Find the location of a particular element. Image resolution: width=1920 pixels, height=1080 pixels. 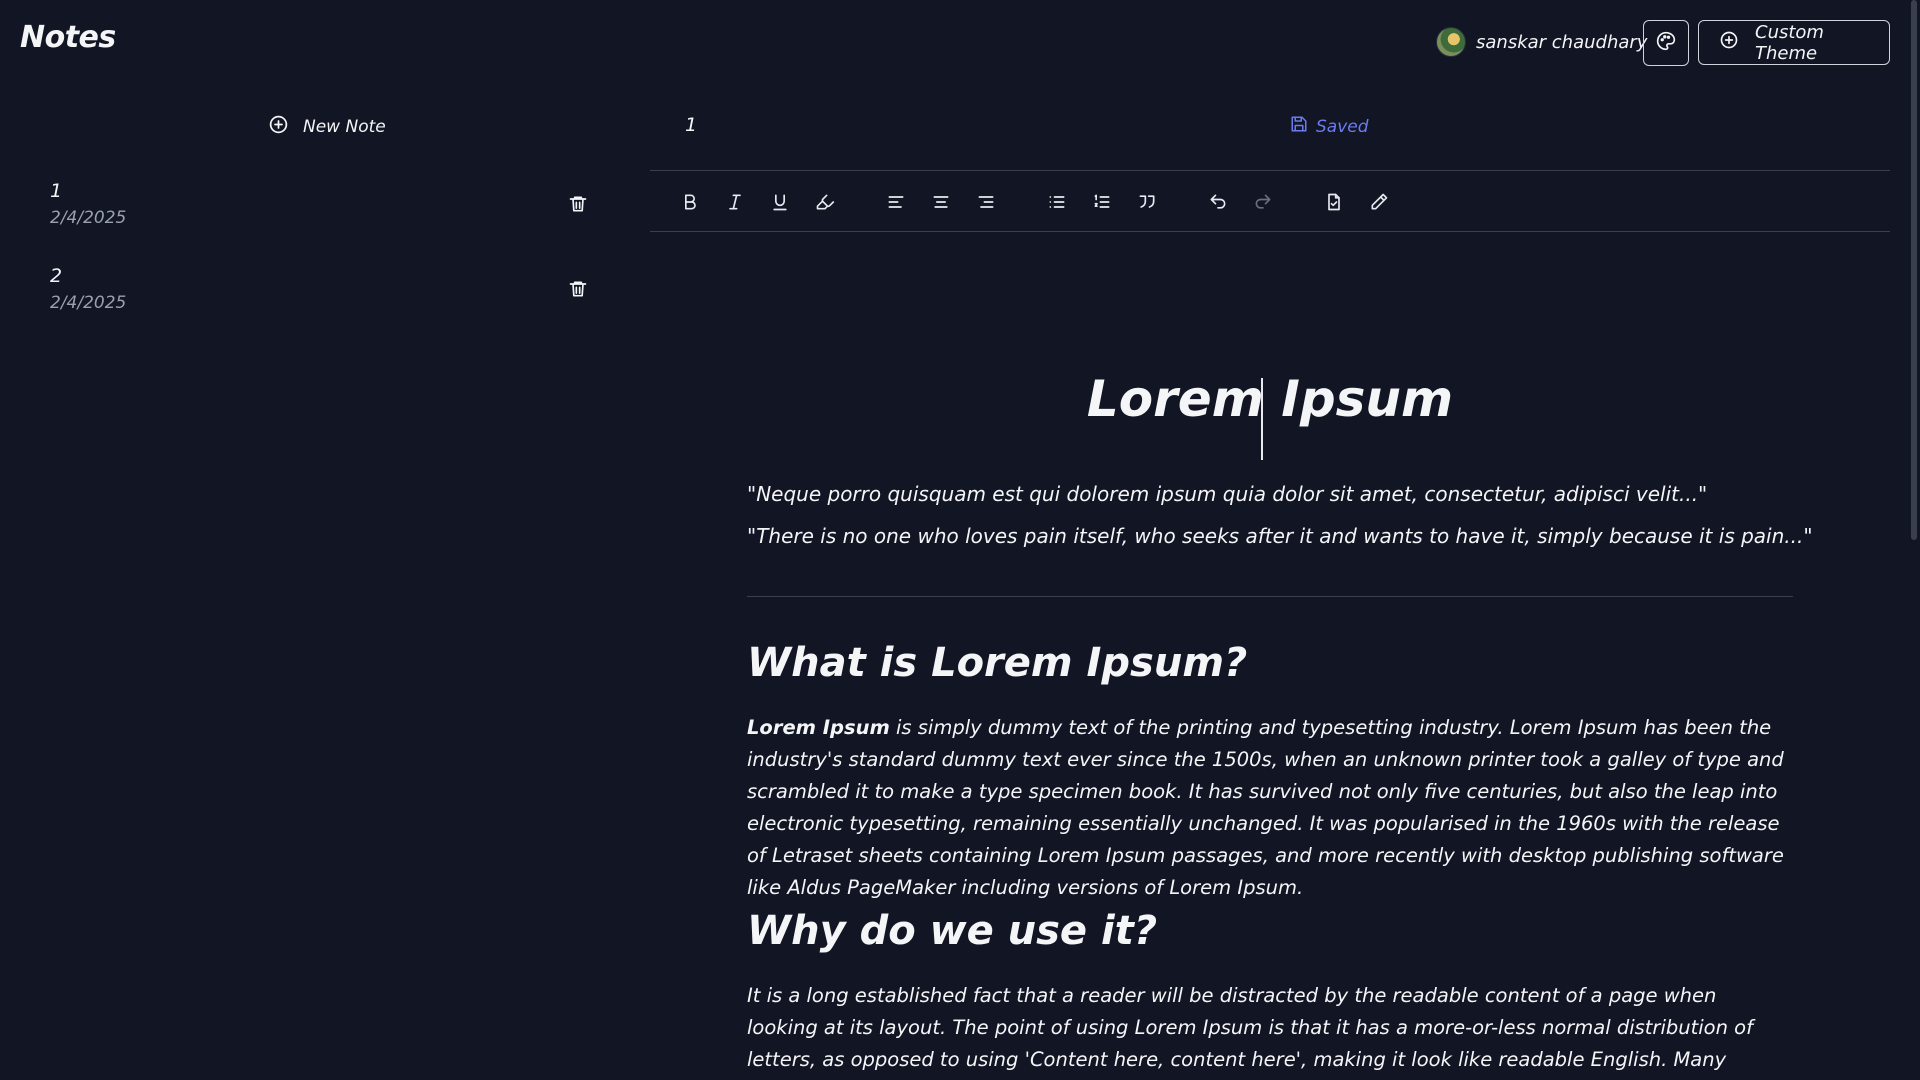

export-icon is located at coordinates (1334, 202).